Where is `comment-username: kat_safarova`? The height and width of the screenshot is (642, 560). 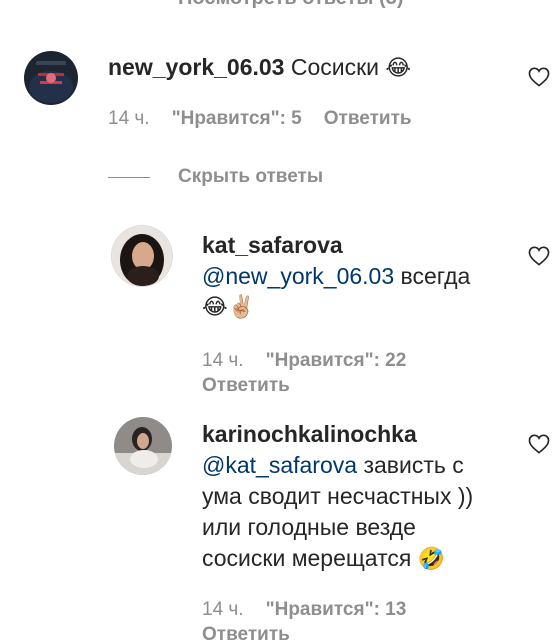
comment-username: kat_safarova is located at coordinates (362, 245).